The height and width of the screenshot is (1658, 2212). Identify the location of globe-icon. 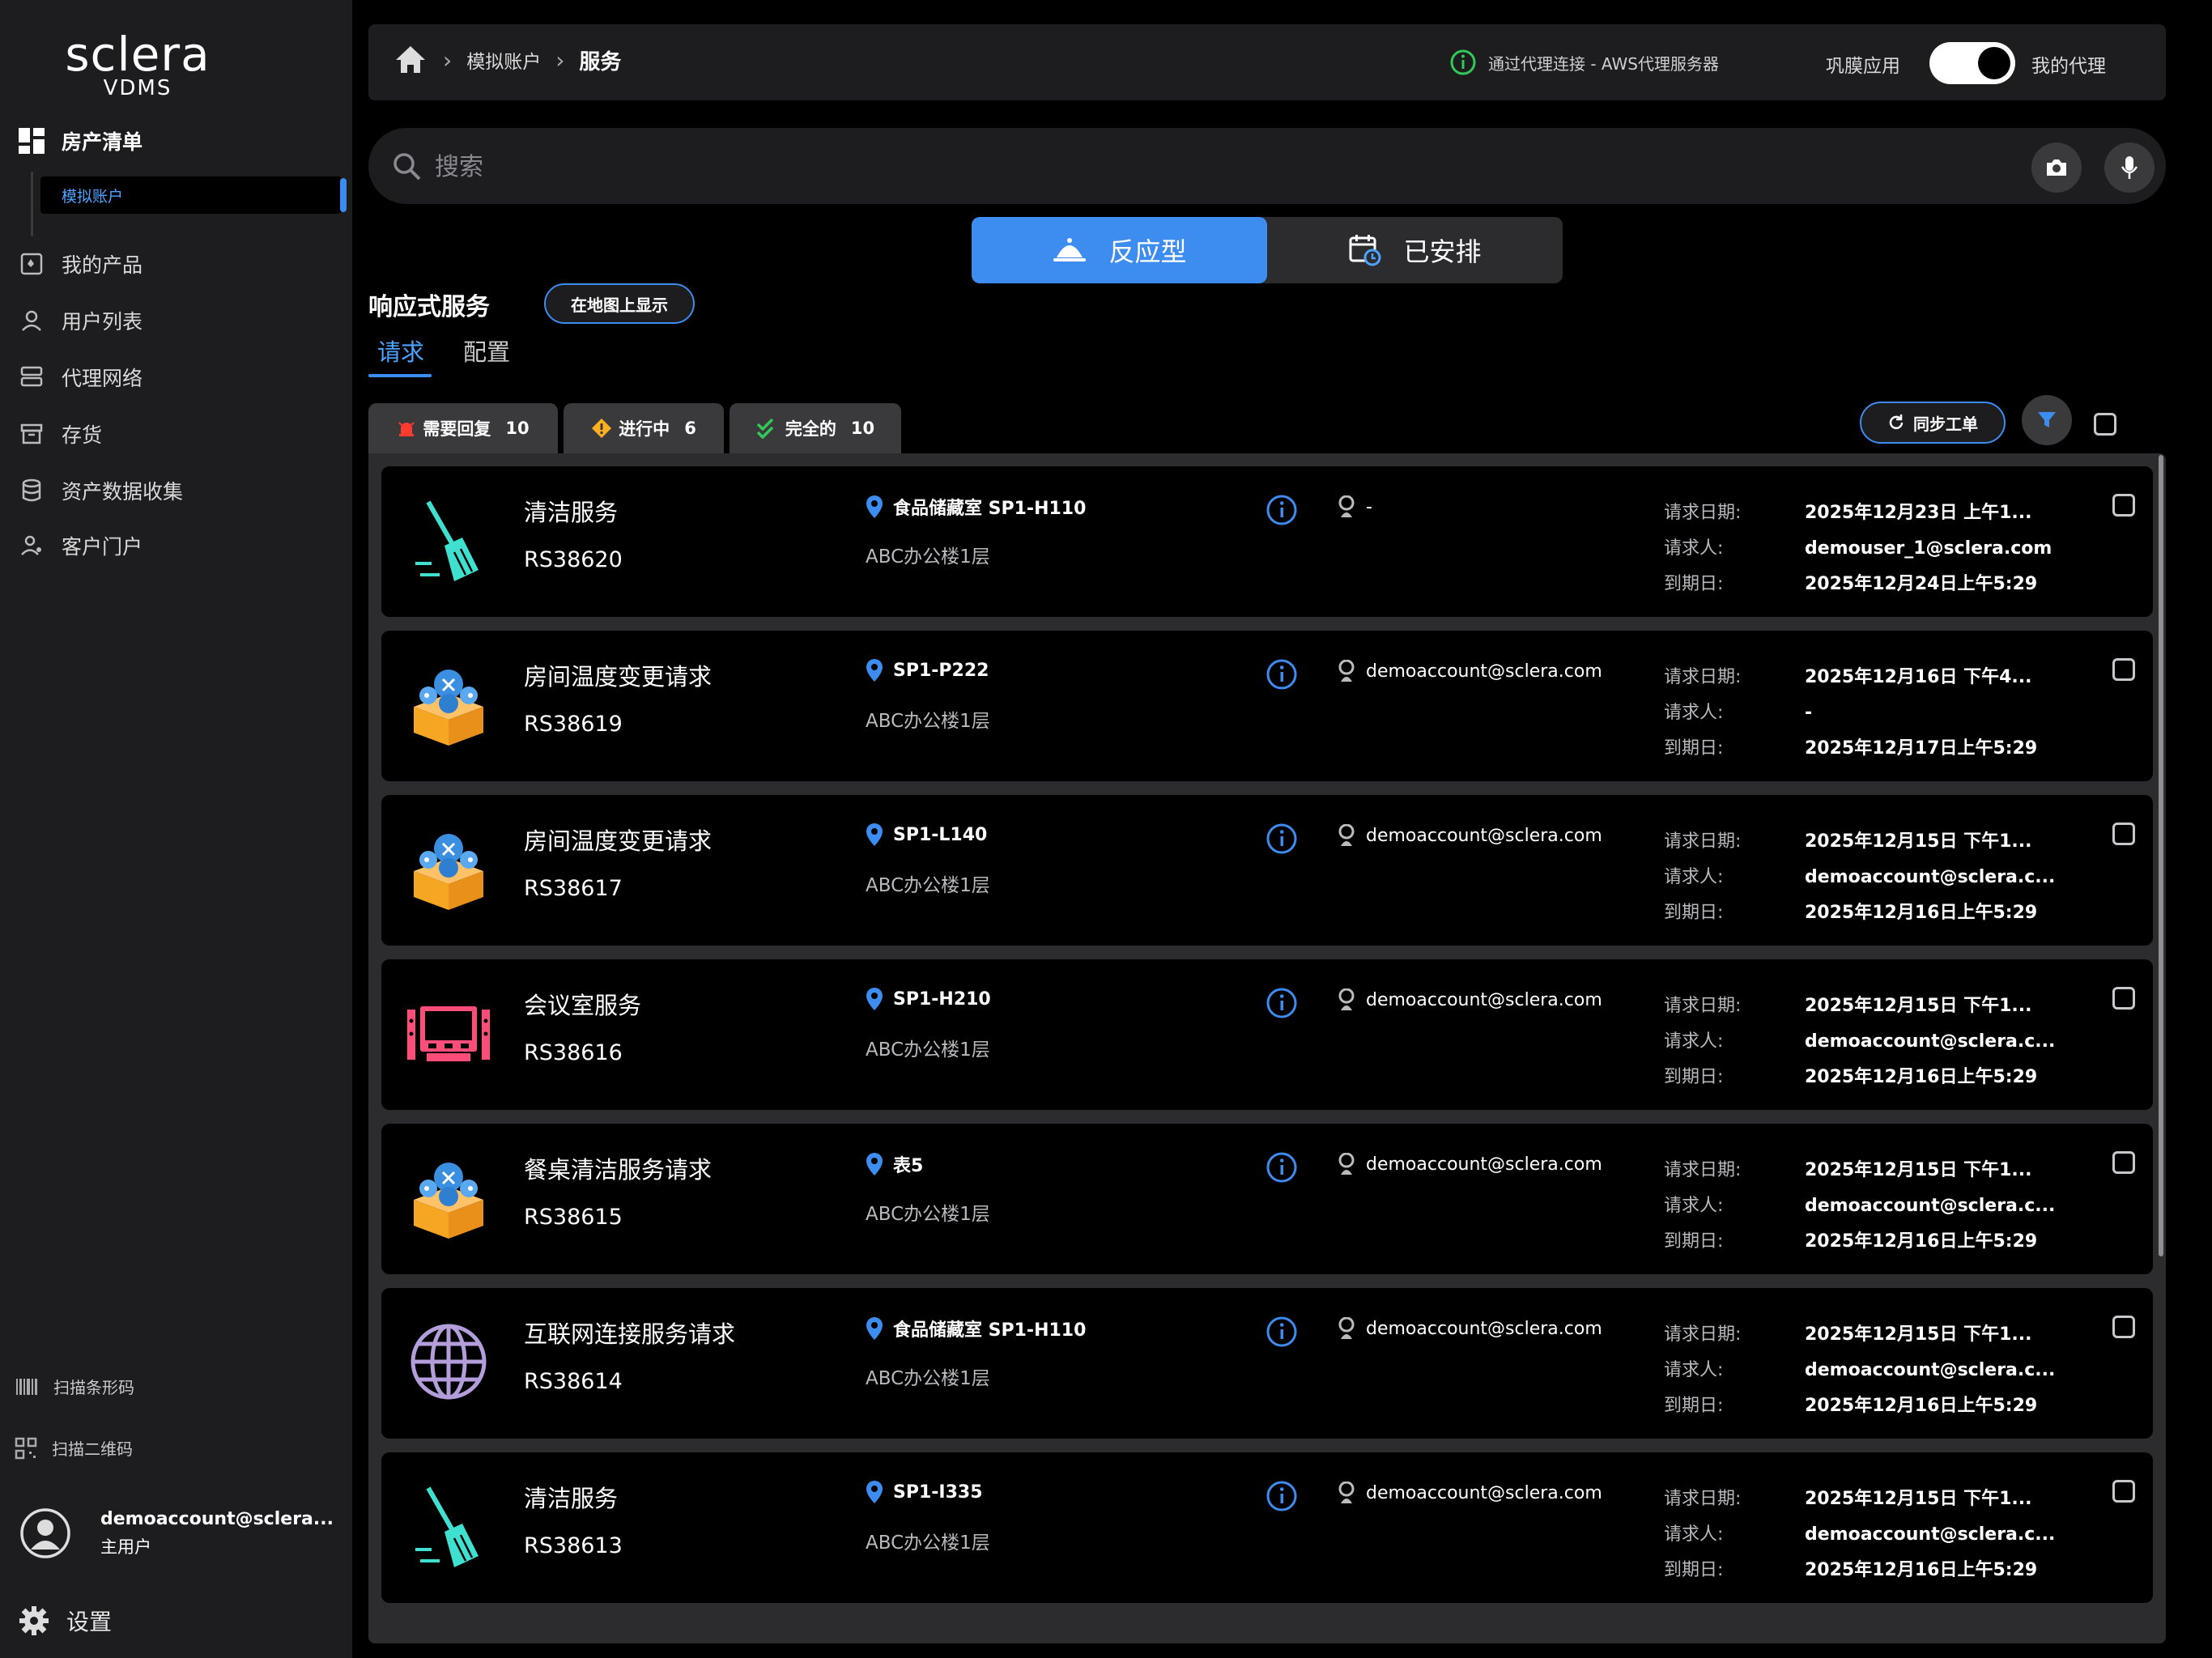
(449, 1361).